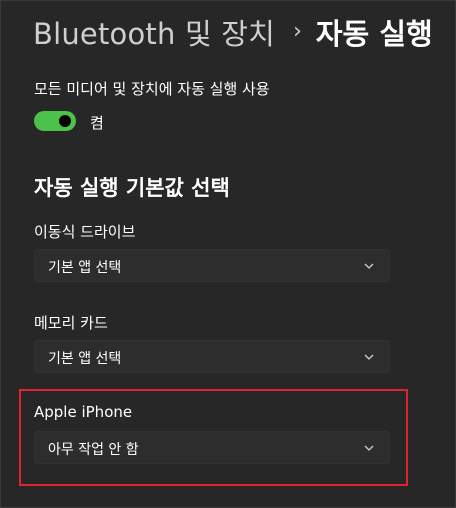 The width and height of the screenshot is (456, 508). Describe the element at coordinates (71, 323) in the screenshot. I see `memory-card-label: 메모리 카드` at that location.